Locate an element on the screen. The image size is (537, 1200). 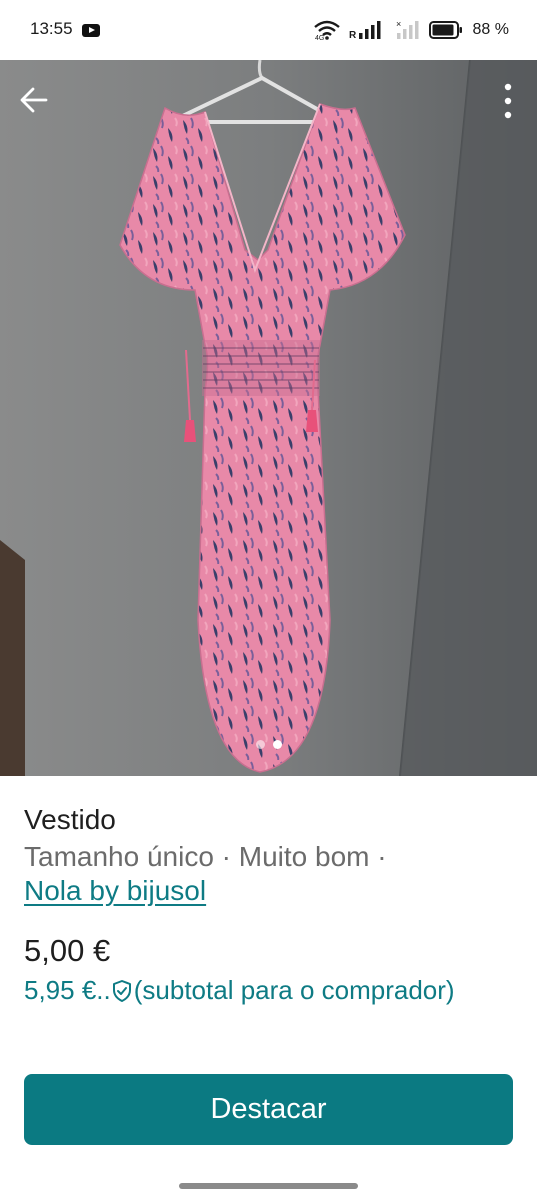
wifi-label: 4G is located at coordinates (319, 38).